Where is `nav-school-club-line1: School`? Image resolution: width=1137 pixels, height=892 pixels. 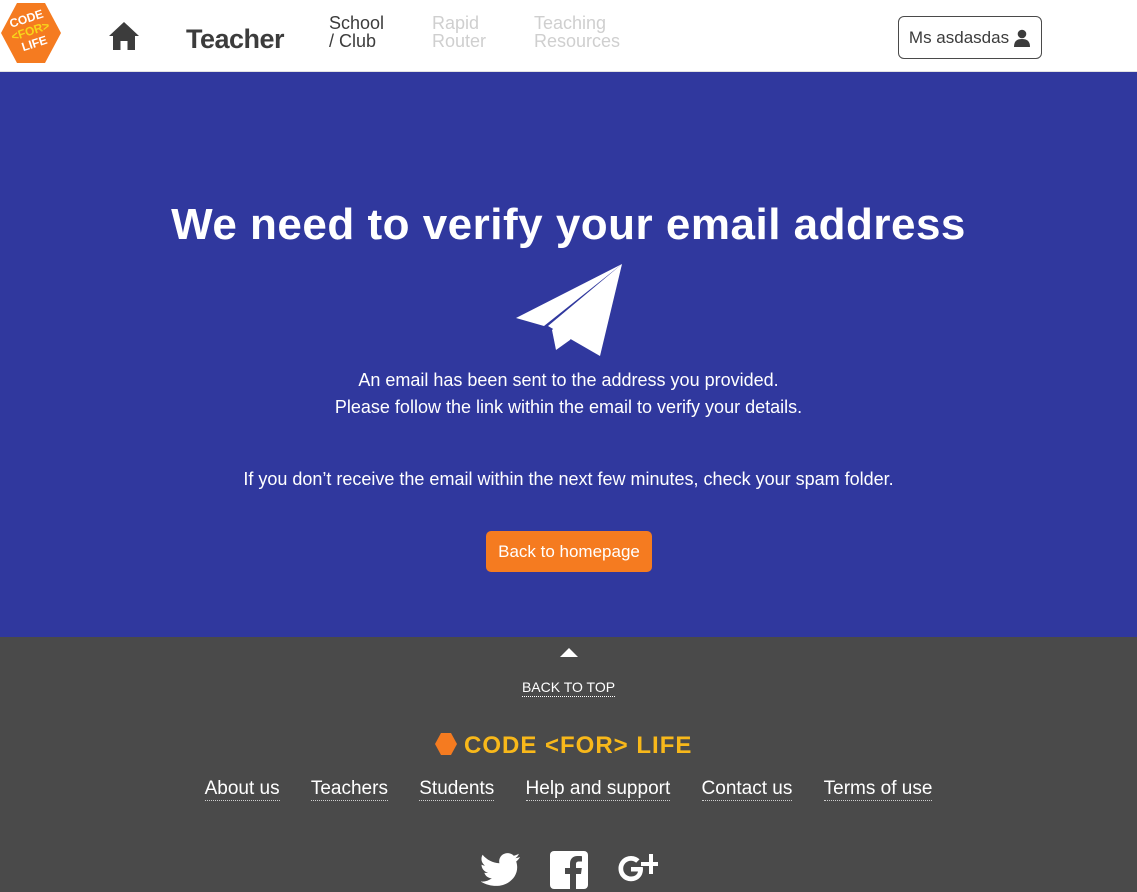 nav-school-club-line1: School is located at coordinates (357, 23).